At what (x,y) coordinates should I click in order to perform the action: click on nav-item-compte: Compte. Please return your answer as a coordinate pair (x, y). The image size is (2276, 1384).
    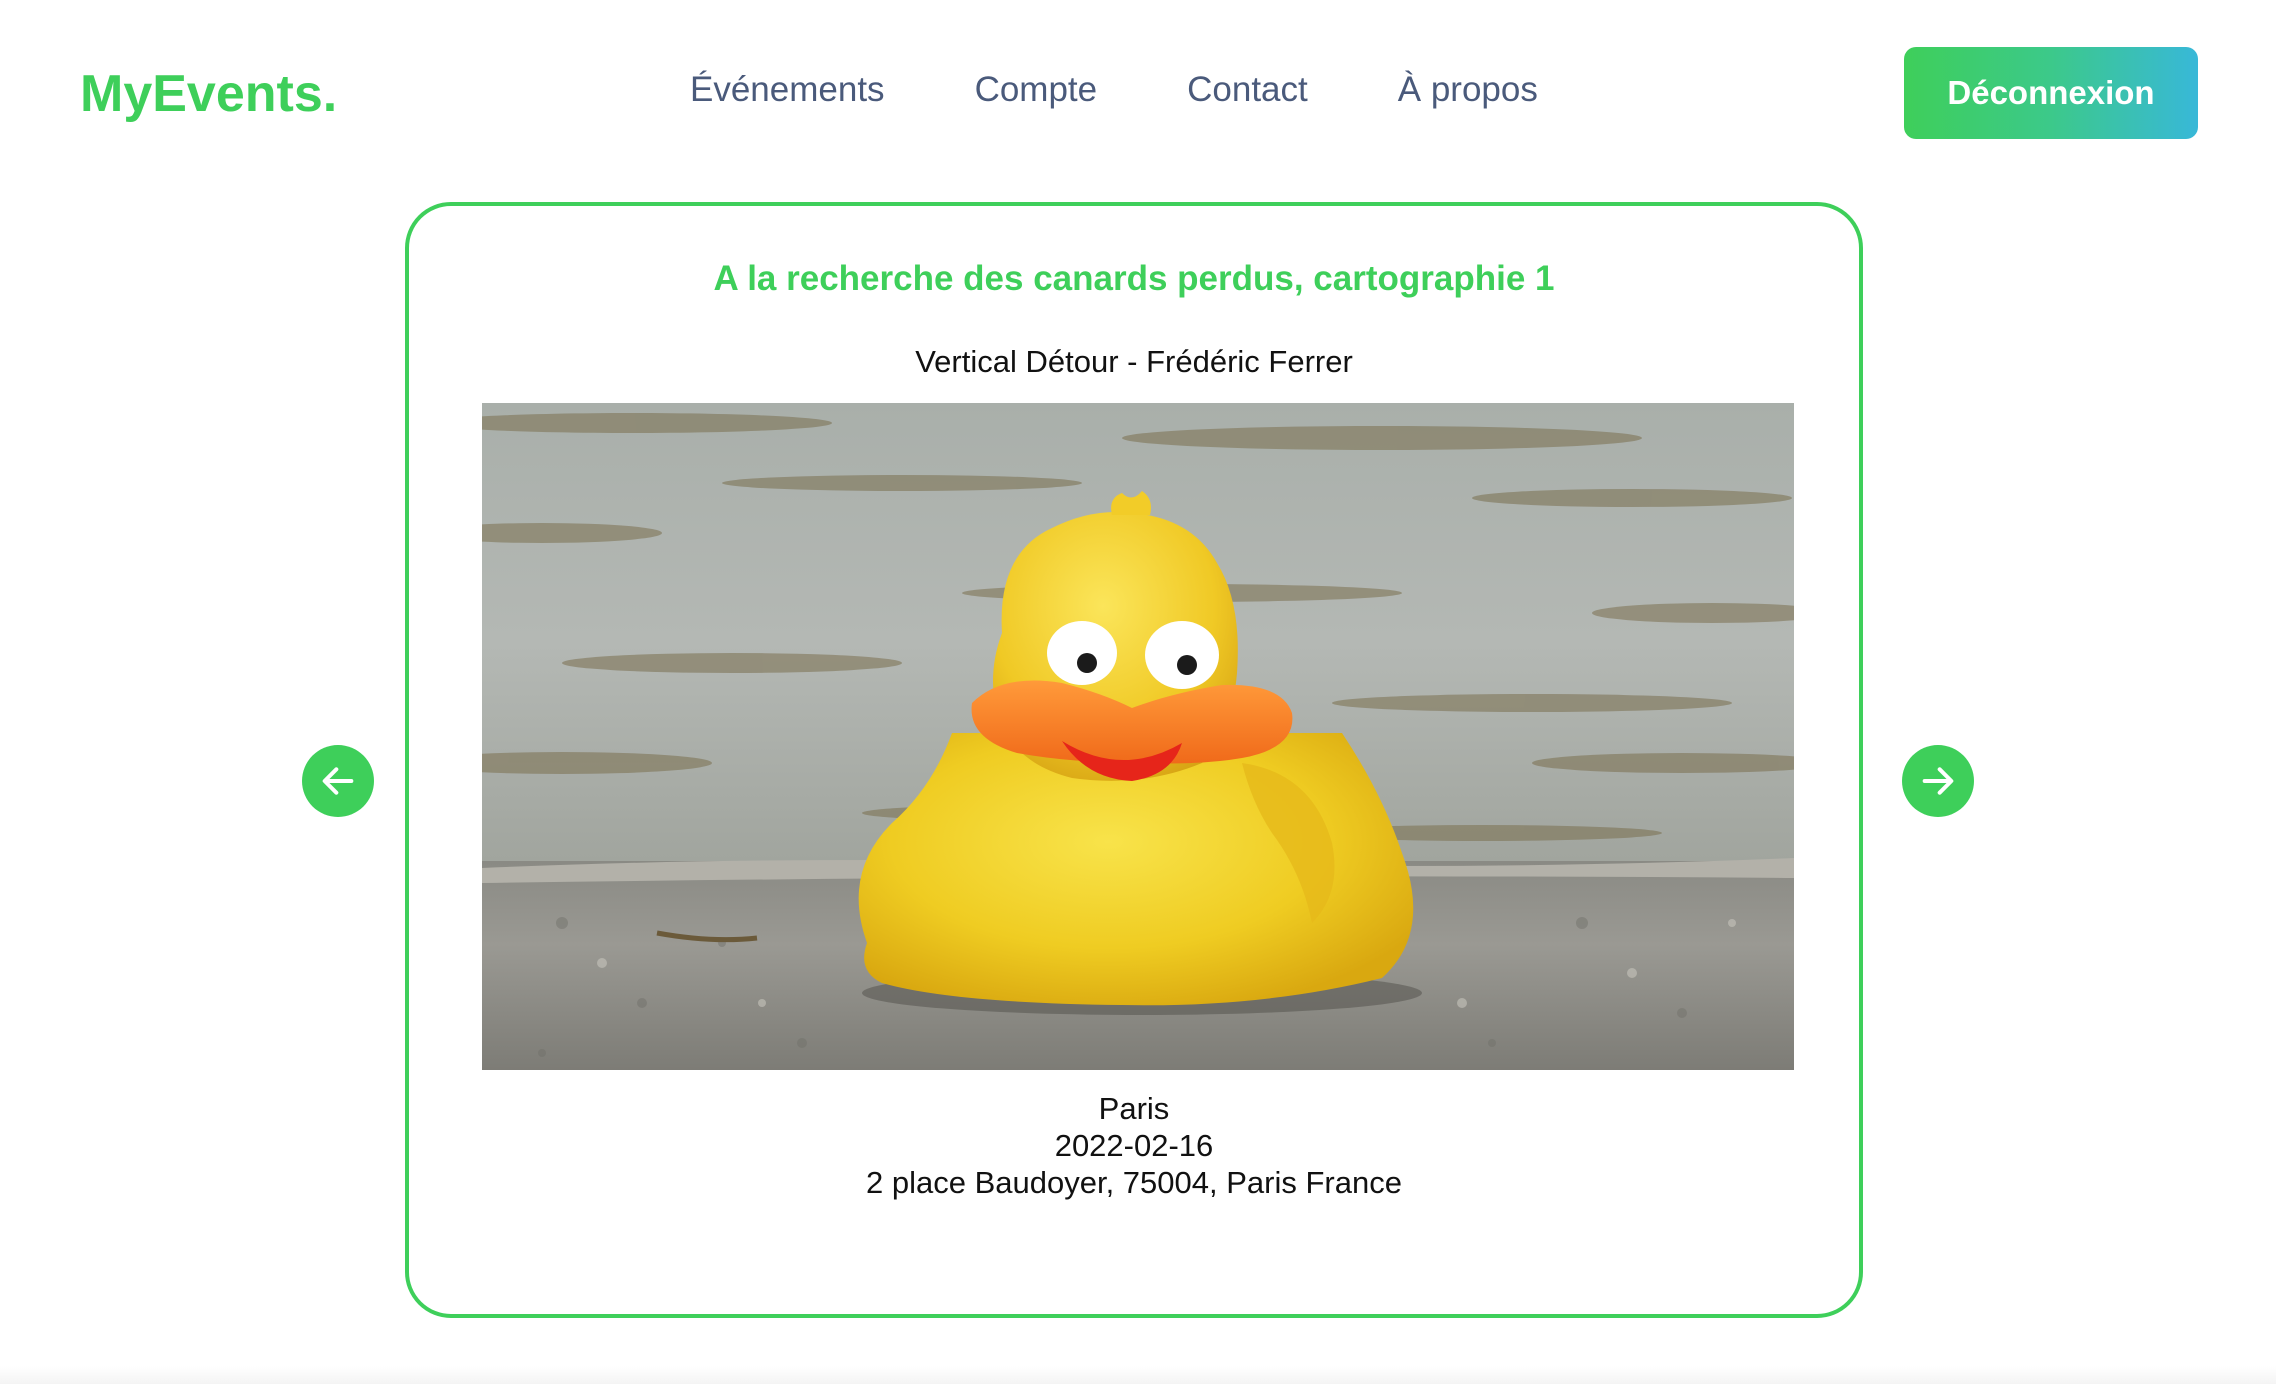
    Looking at the image, I should click on (1036, 90).